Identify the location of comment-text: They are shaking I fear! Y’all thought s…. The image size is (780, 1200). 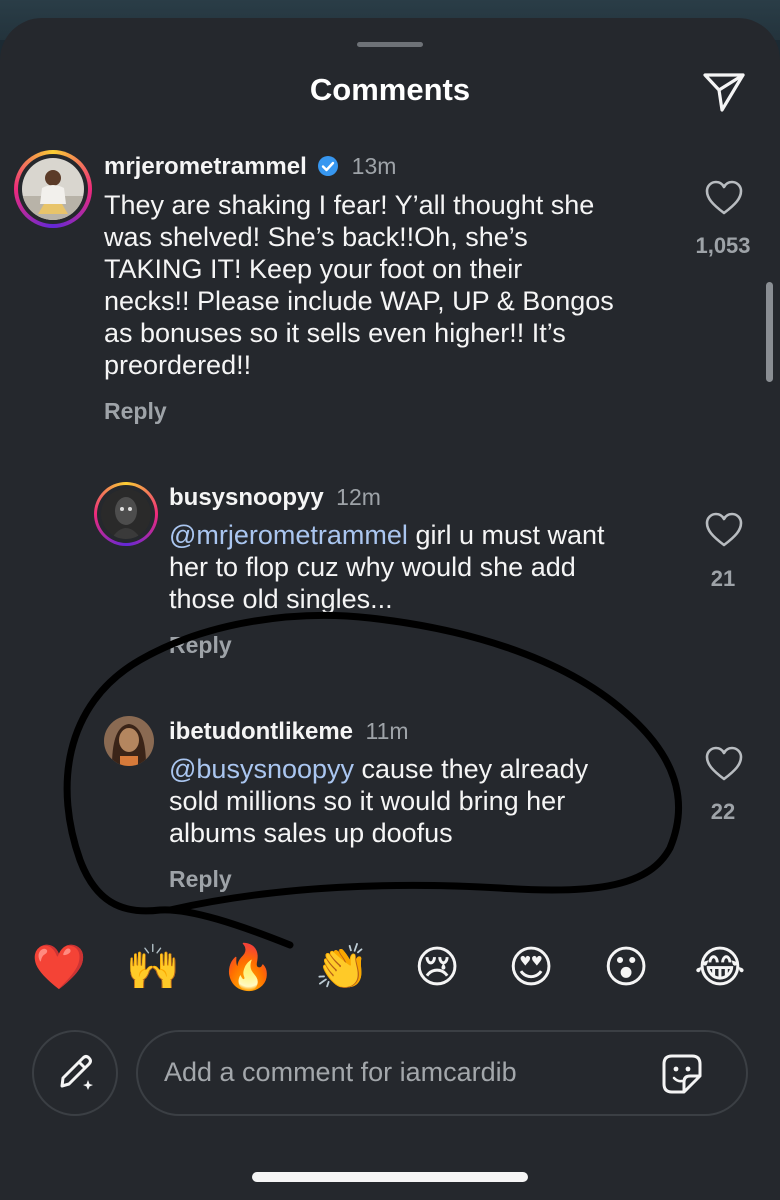
(359, 285).